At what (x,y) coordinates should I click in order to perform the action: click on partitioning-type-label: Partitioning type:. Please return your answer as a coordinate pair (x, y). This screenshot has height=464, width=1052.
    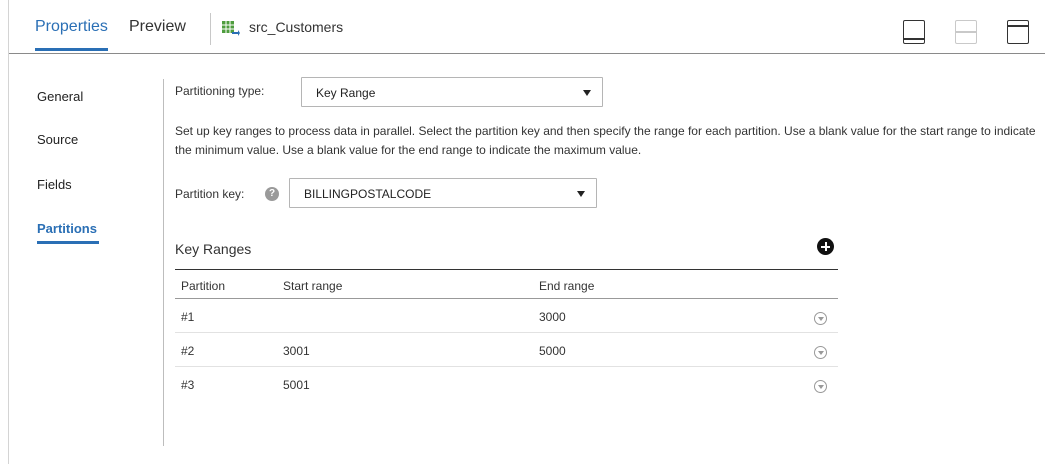
    Looking at the image, I should click on (220, 91).